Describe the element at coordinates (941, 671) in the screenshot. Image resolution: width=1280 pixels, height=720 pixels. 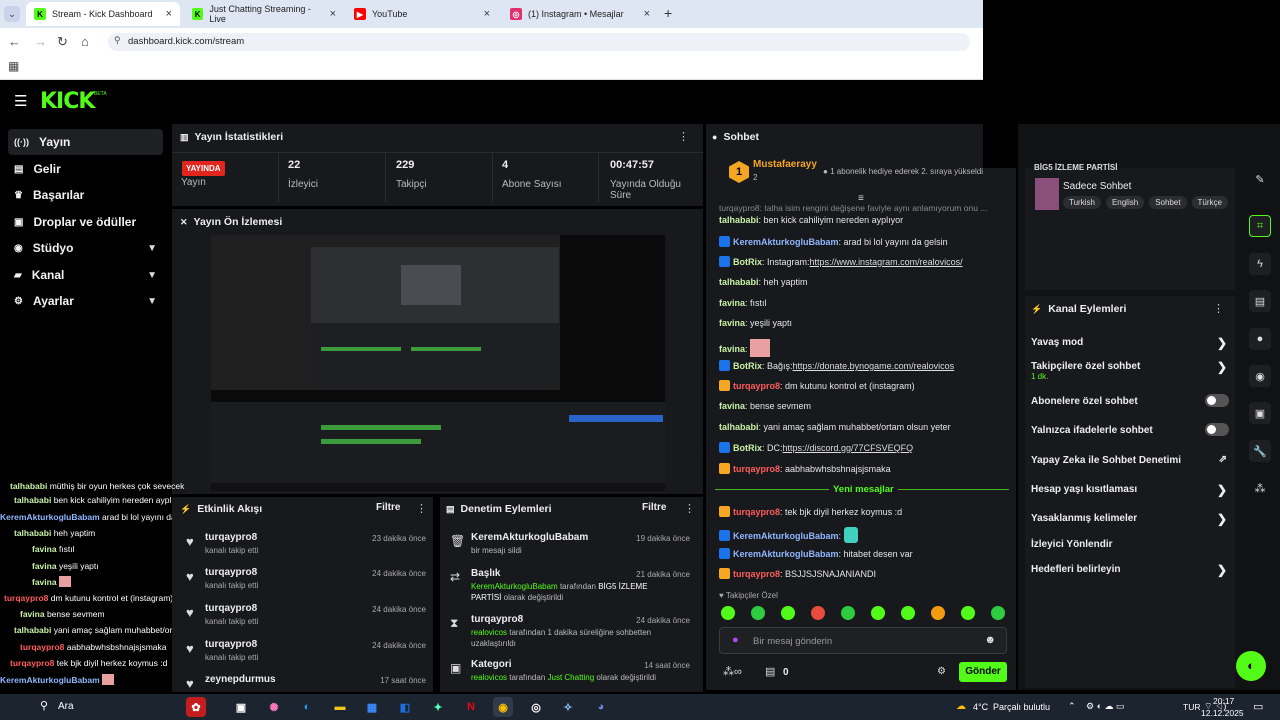
I see `chat-settings-icon: ⚙` at that location.